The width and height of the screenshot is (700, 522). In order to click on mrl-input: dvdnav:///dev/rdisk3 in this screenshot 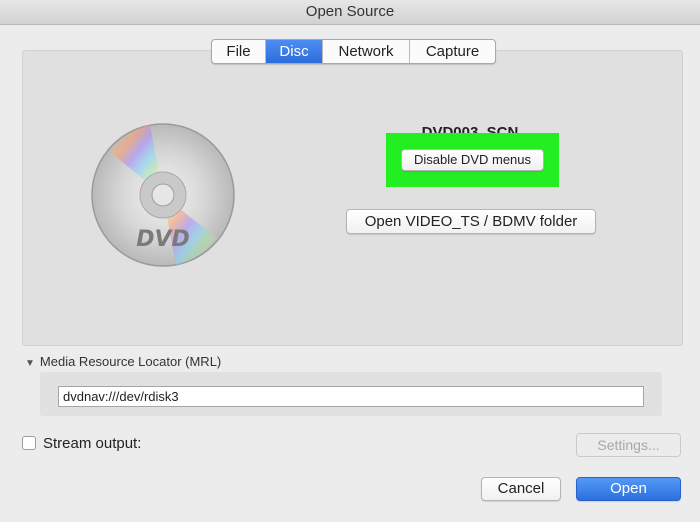, I will do `click(351, 396)`.